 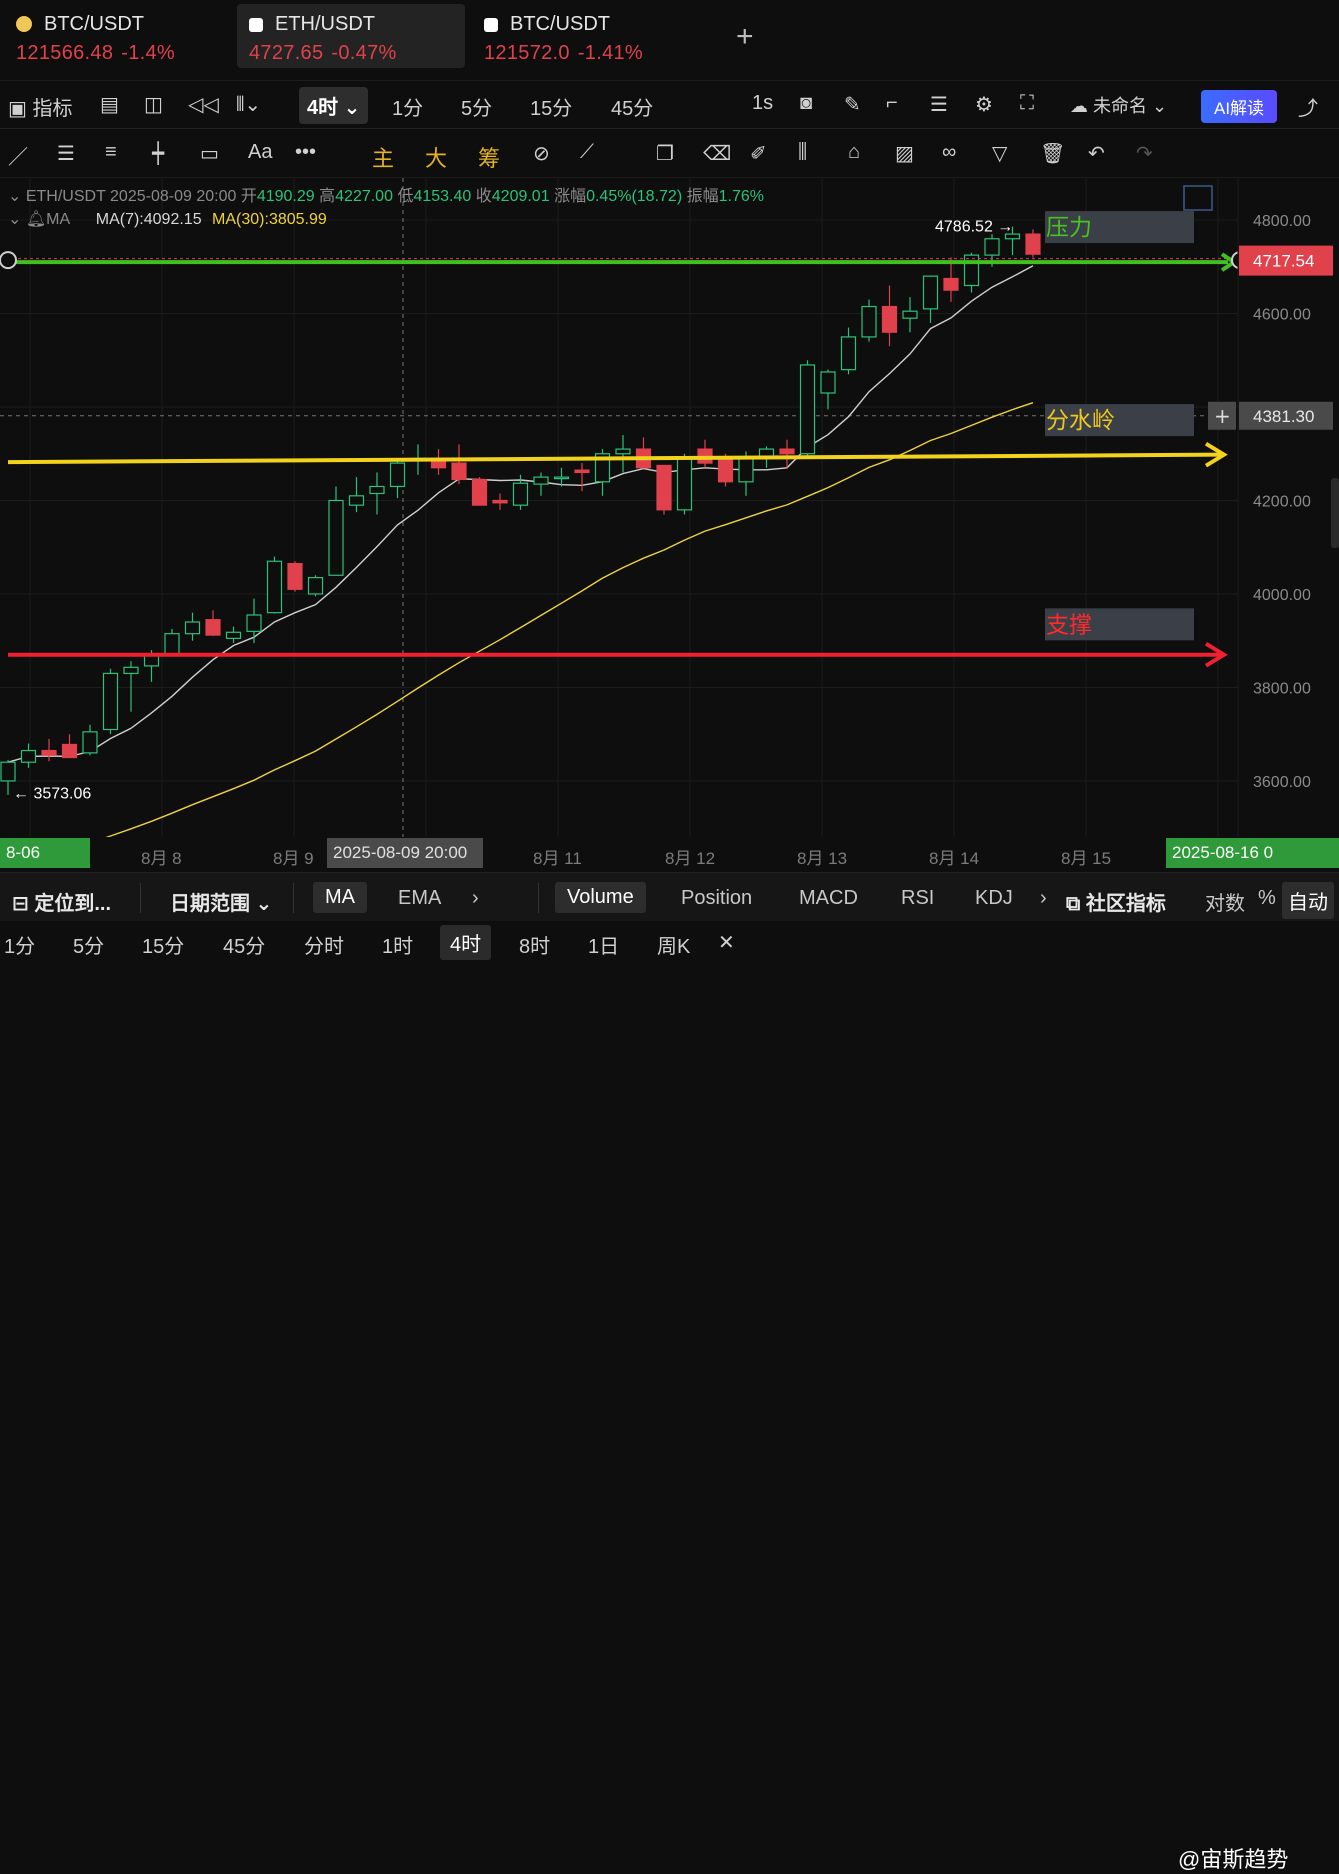 What do you see at coordinates (209, 153) in the screenshot?
I see `rectangle-icon: ▭` at bounding box center [209, 153].